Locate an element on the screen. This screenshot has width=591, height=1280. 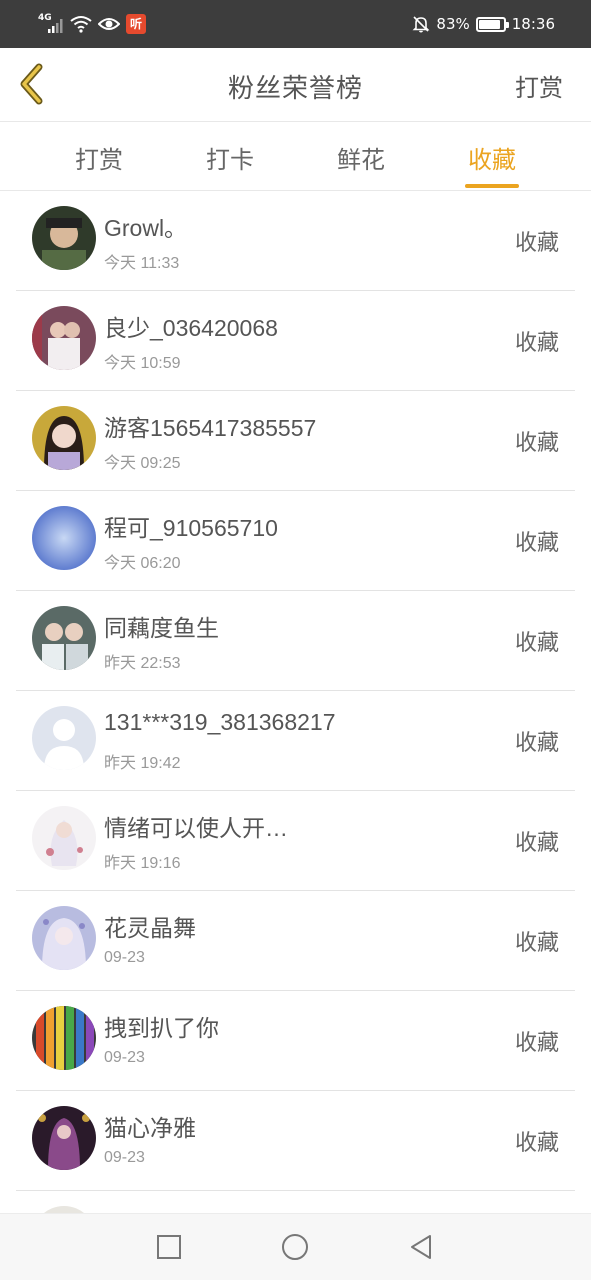
eye-icon is located at coordinates (109, 24).